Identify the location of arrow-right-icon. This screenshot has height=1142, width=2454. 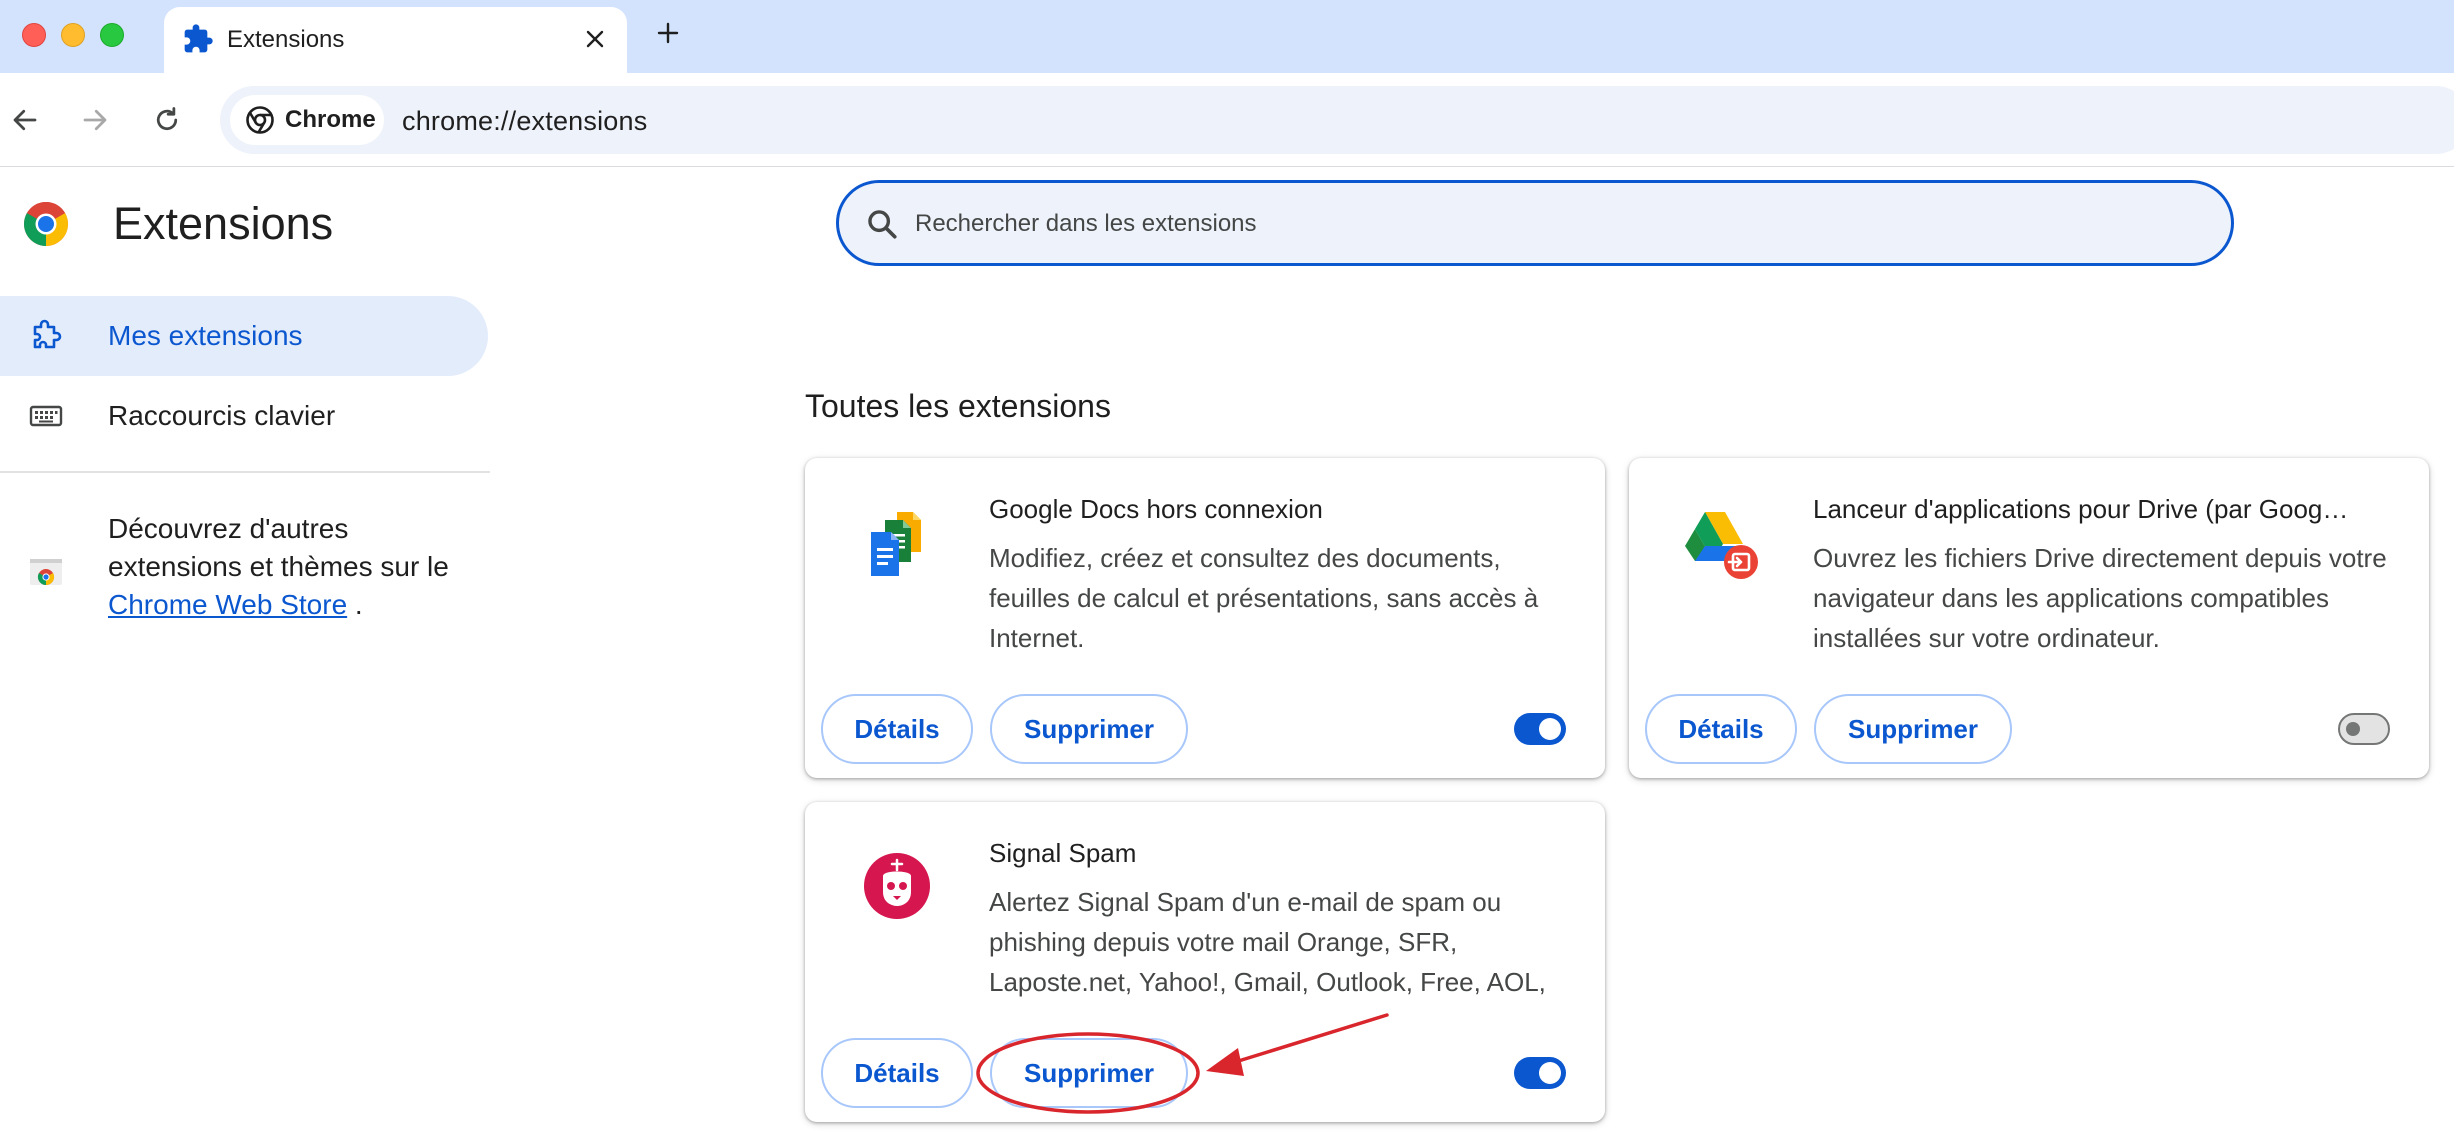
(95, 120).